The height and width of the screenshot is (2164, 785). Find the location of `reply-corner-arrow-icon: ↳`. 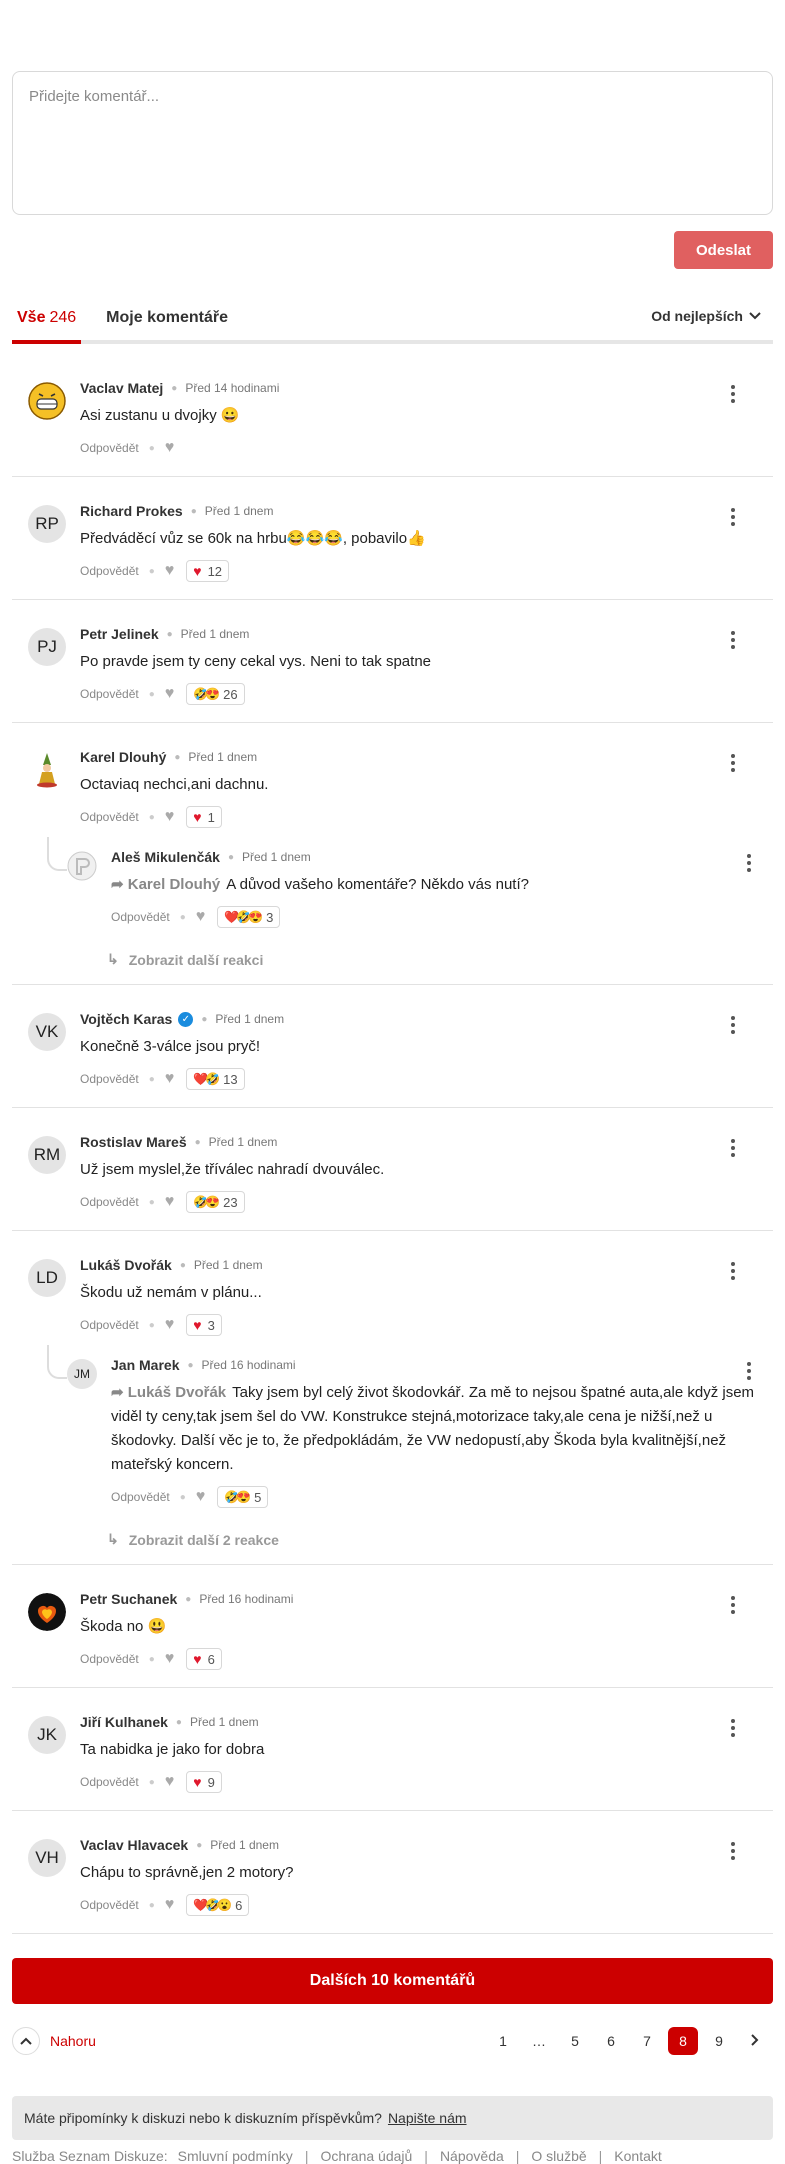

reply-corner-arrow-icon: ↳ is located at coordinates (113, 1539).